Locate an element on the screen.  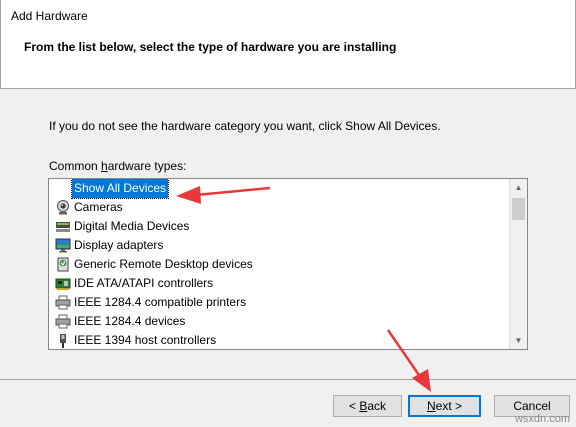
list-label: Common hardware types: is located at coordinates (117, 166).